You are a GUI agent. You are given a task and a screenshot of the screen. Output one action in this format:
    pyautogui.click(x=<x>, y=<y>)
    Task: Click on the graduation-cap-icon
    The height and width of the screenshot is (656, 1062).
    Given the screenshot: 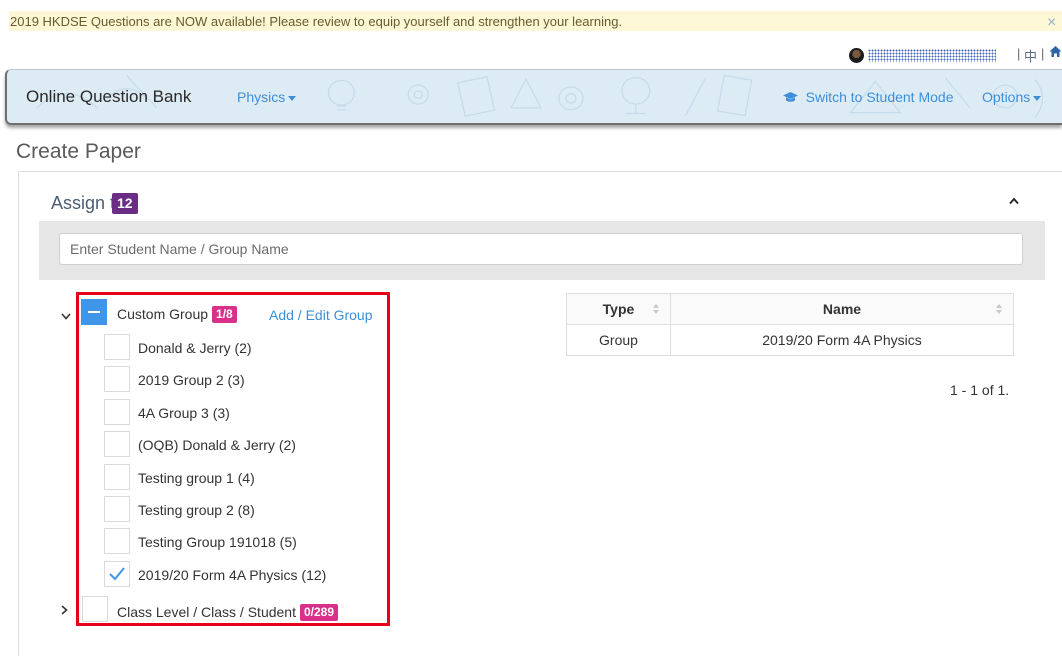 What is the action you would take?
    pyautogui.click(x=792, y=97)
    